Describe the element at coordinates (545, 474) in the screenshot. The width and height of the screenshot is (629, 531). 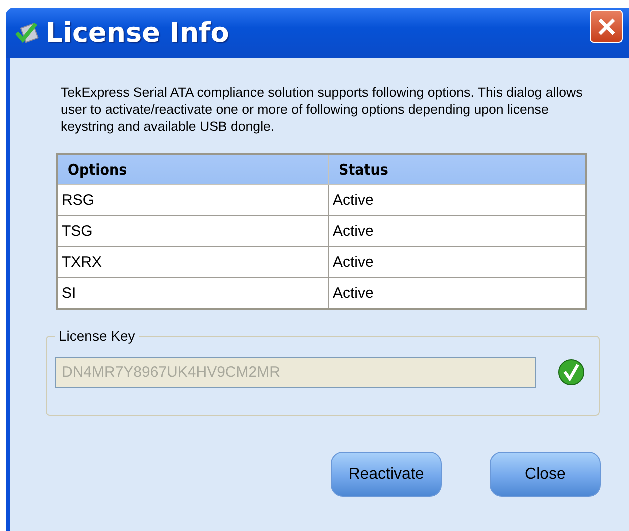
I see `dialog-button: Close` at that location.